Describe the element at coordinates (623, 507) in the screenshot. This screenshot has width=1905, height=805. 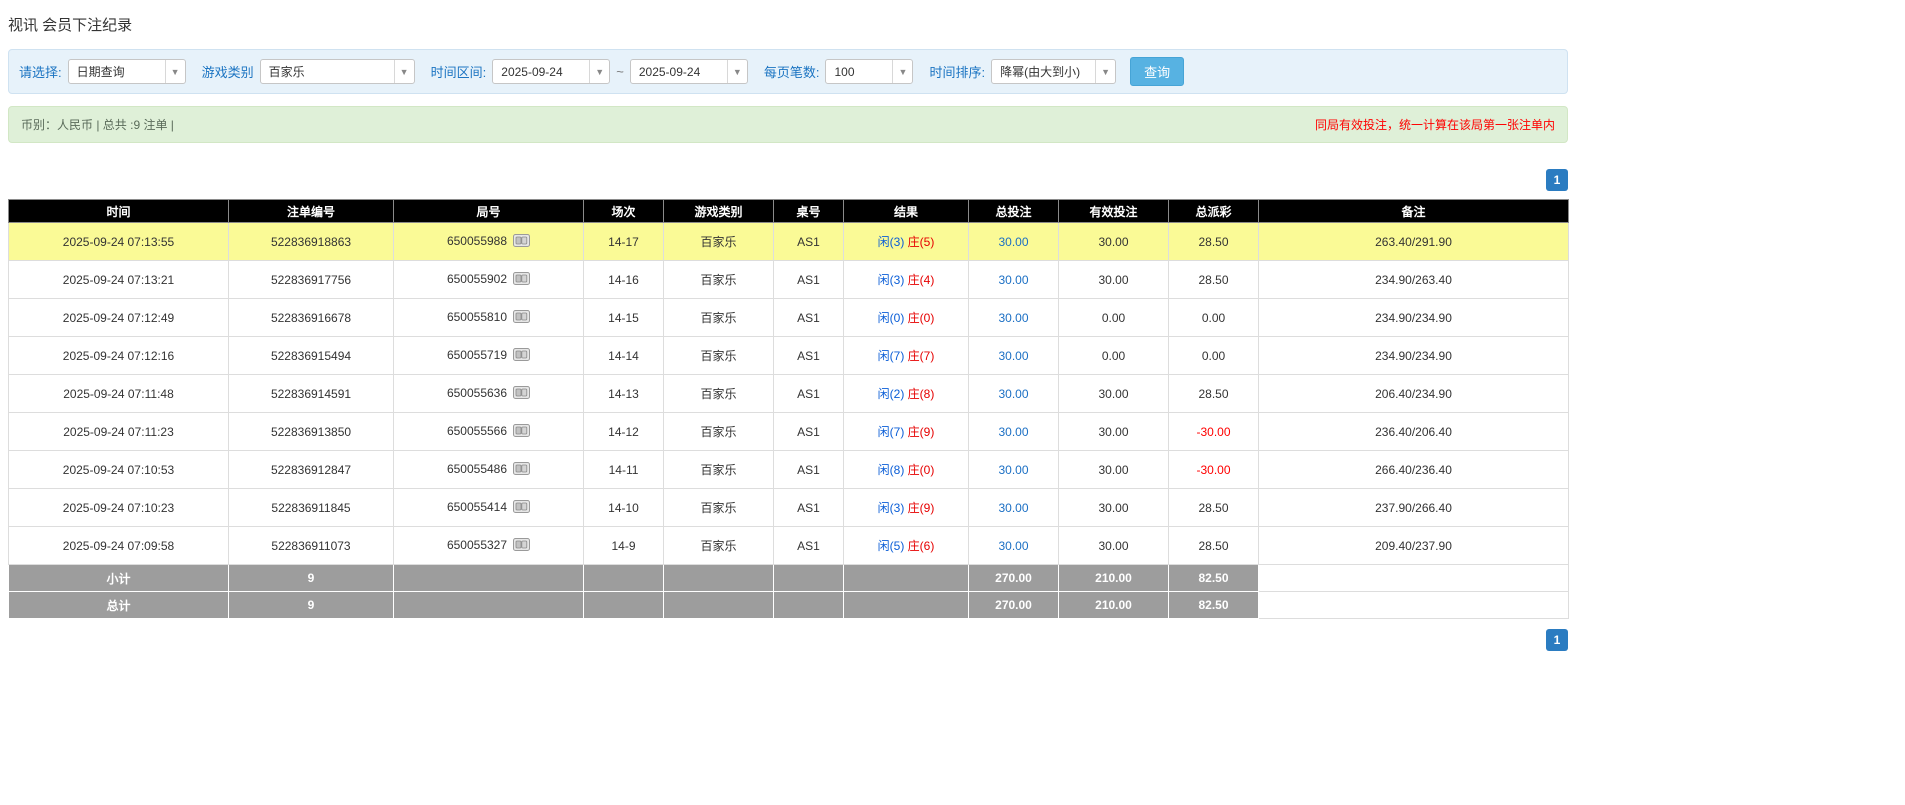
I see `cell-session: 14-10` at that location.